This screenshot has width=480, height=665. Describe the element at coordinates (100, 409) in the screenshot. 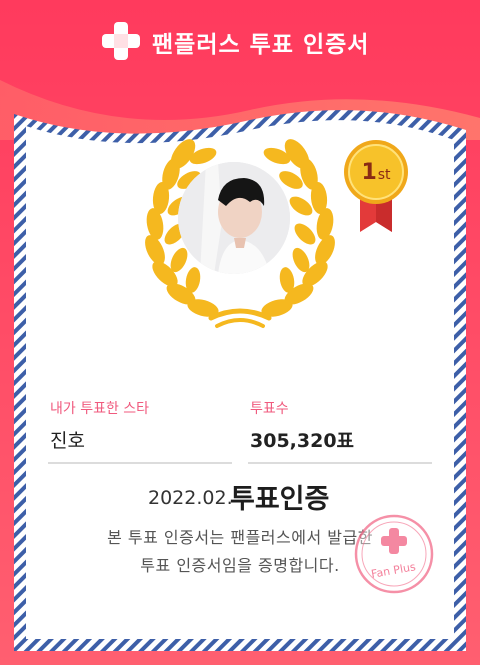

I see `star-label: 내가 투표한 스타` at that location.